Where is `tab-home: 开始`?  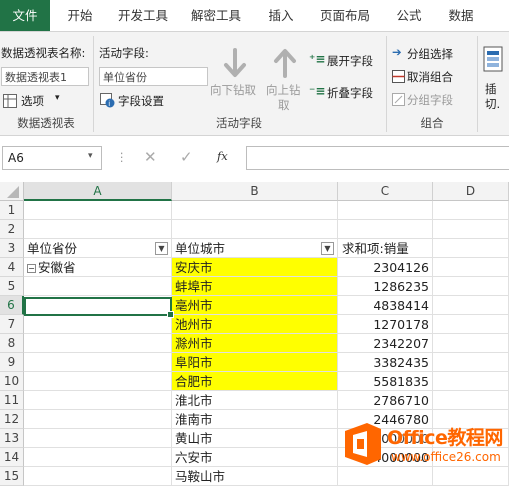 tab-home: 开始 is located at coordinates (80, 15).